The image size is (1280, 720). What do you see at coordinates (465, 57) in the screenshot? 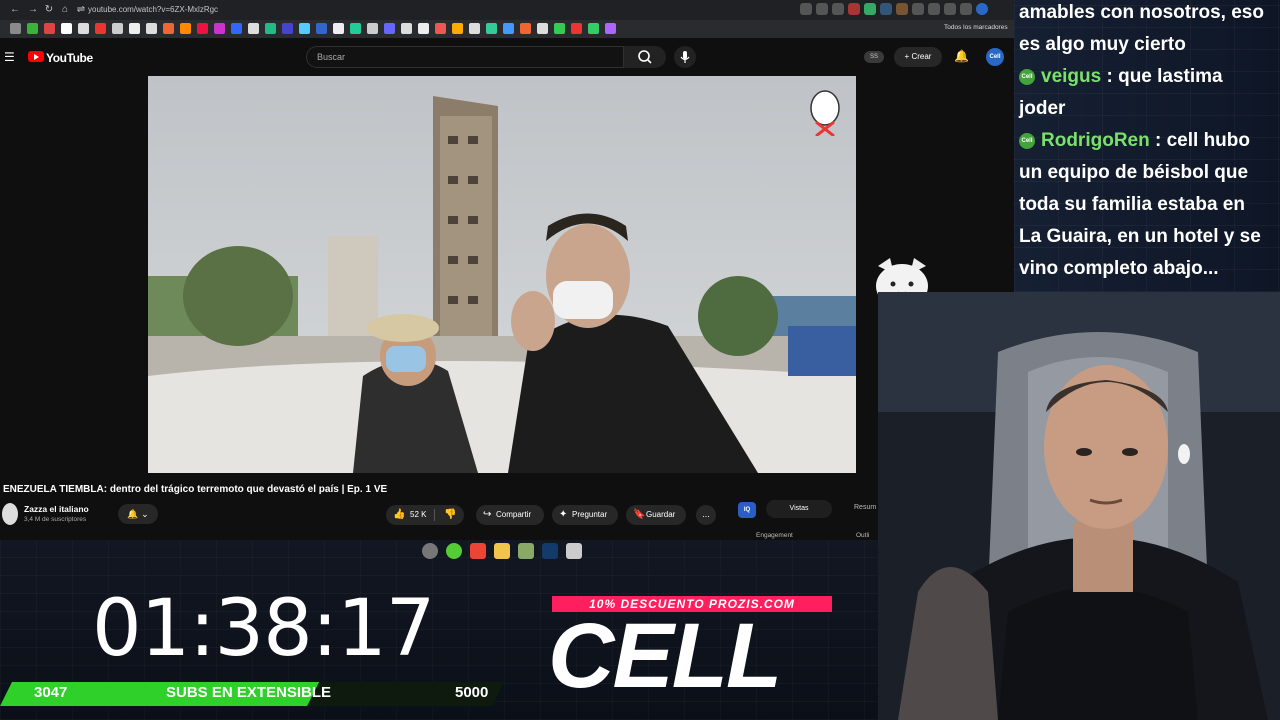
I see `search-input: Buscar` at bounding box center [465, 57].